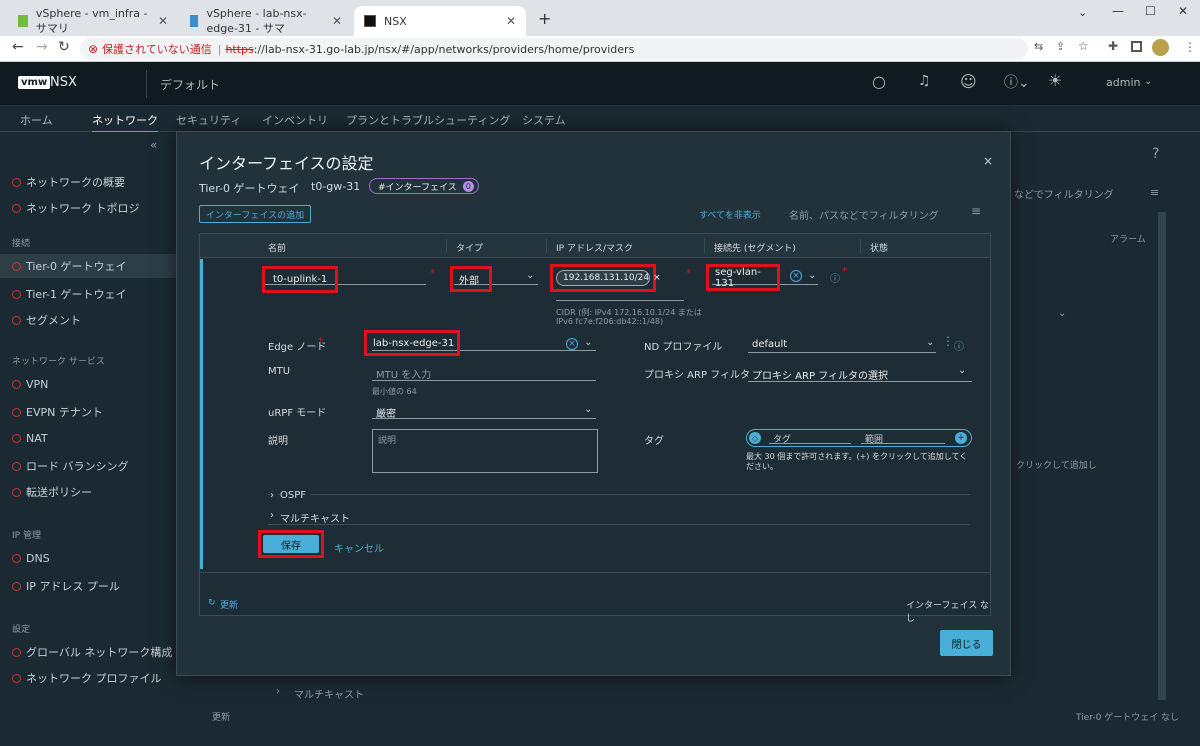  What do you see at coordinates (544, 18) in the screenshot?
I see `new-tab-button: +` at bounding box center [544, 18].